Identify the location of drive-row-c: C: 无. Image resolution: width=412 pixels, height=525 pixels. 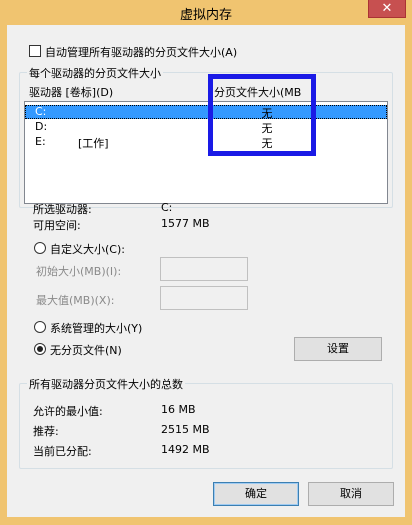
(206, 112).